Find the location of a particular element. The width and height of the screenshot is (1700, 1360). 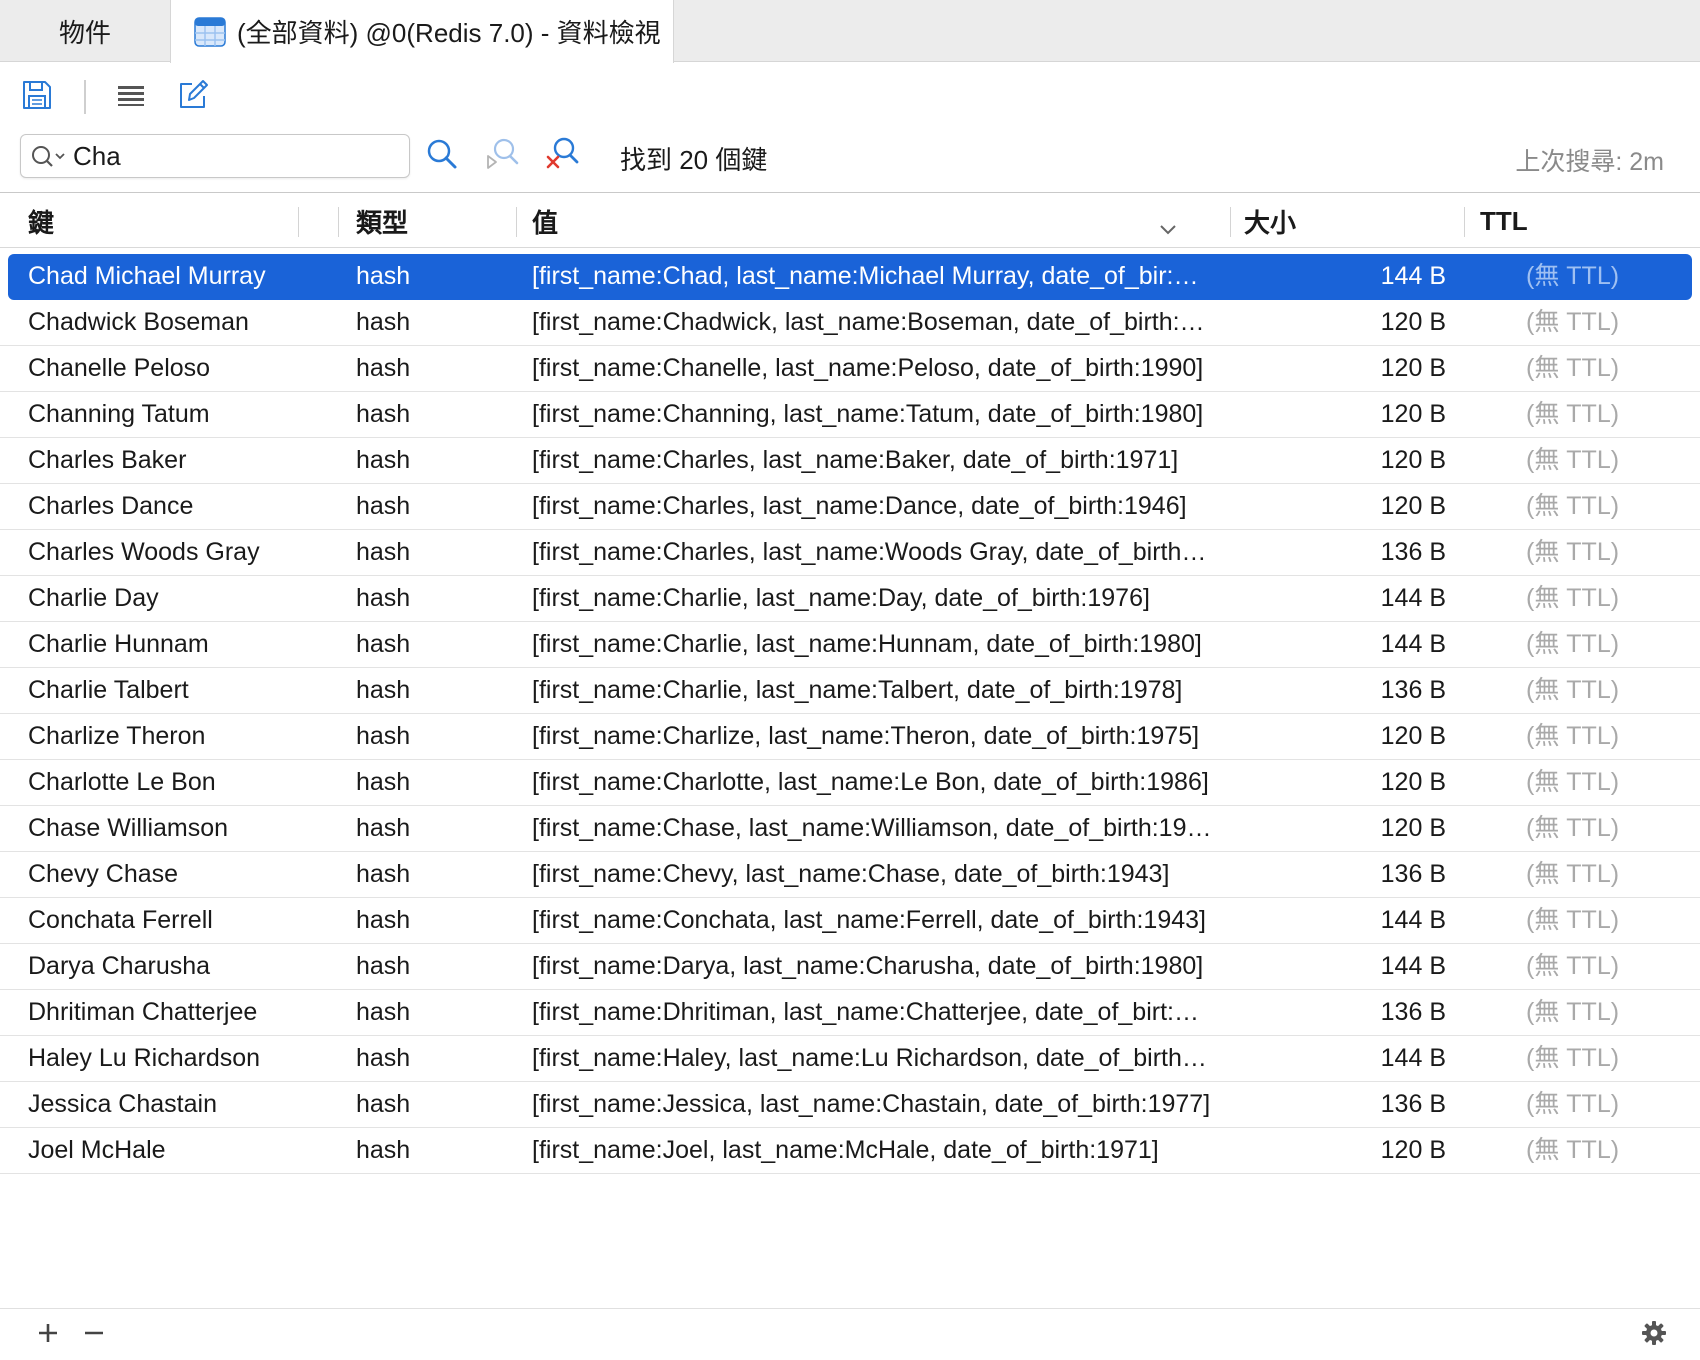

row-key-cell: Charles Woods Gray is located at coordinates (144, 552).